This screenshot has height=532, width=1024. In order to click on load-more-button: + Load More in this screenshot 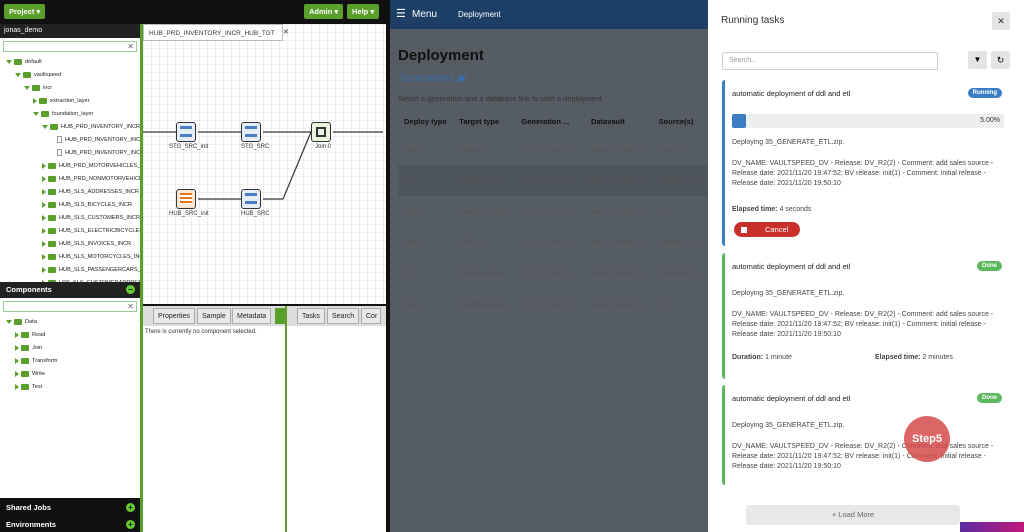, I will do `click(853, 515)`.